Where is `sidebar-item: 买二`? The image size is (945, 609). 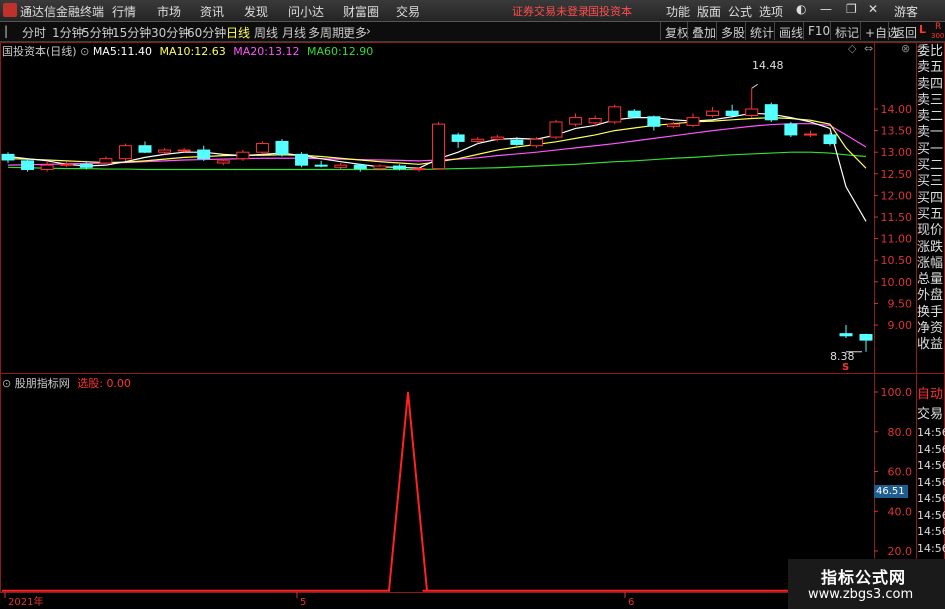 sidebar-item: 买二 is located at coordinates (931, 166).